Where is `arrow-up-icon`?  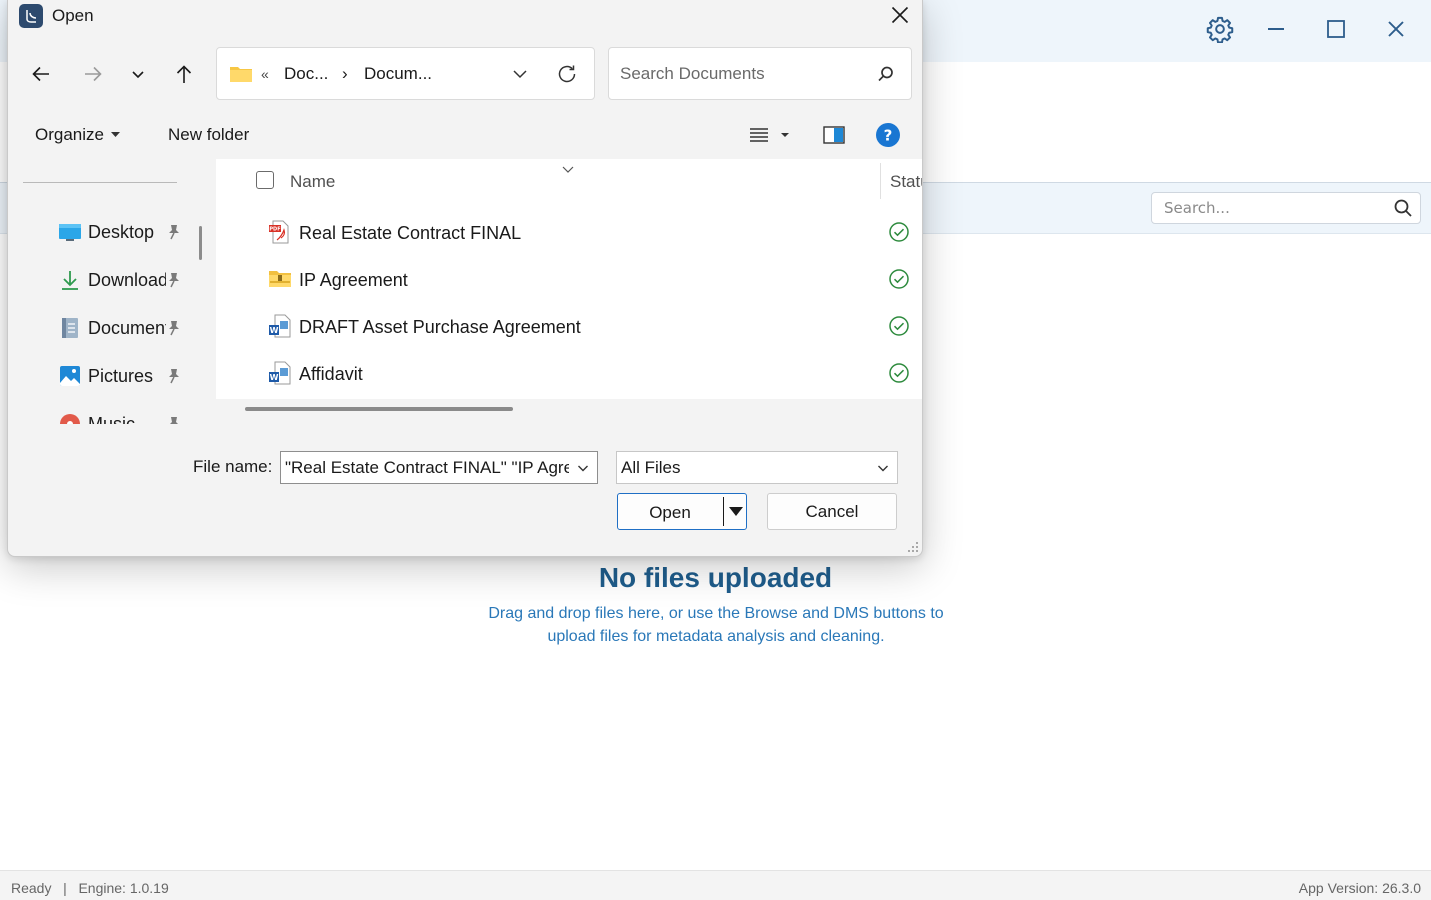
arrow-up-icon is located at coordinates (184, 74).